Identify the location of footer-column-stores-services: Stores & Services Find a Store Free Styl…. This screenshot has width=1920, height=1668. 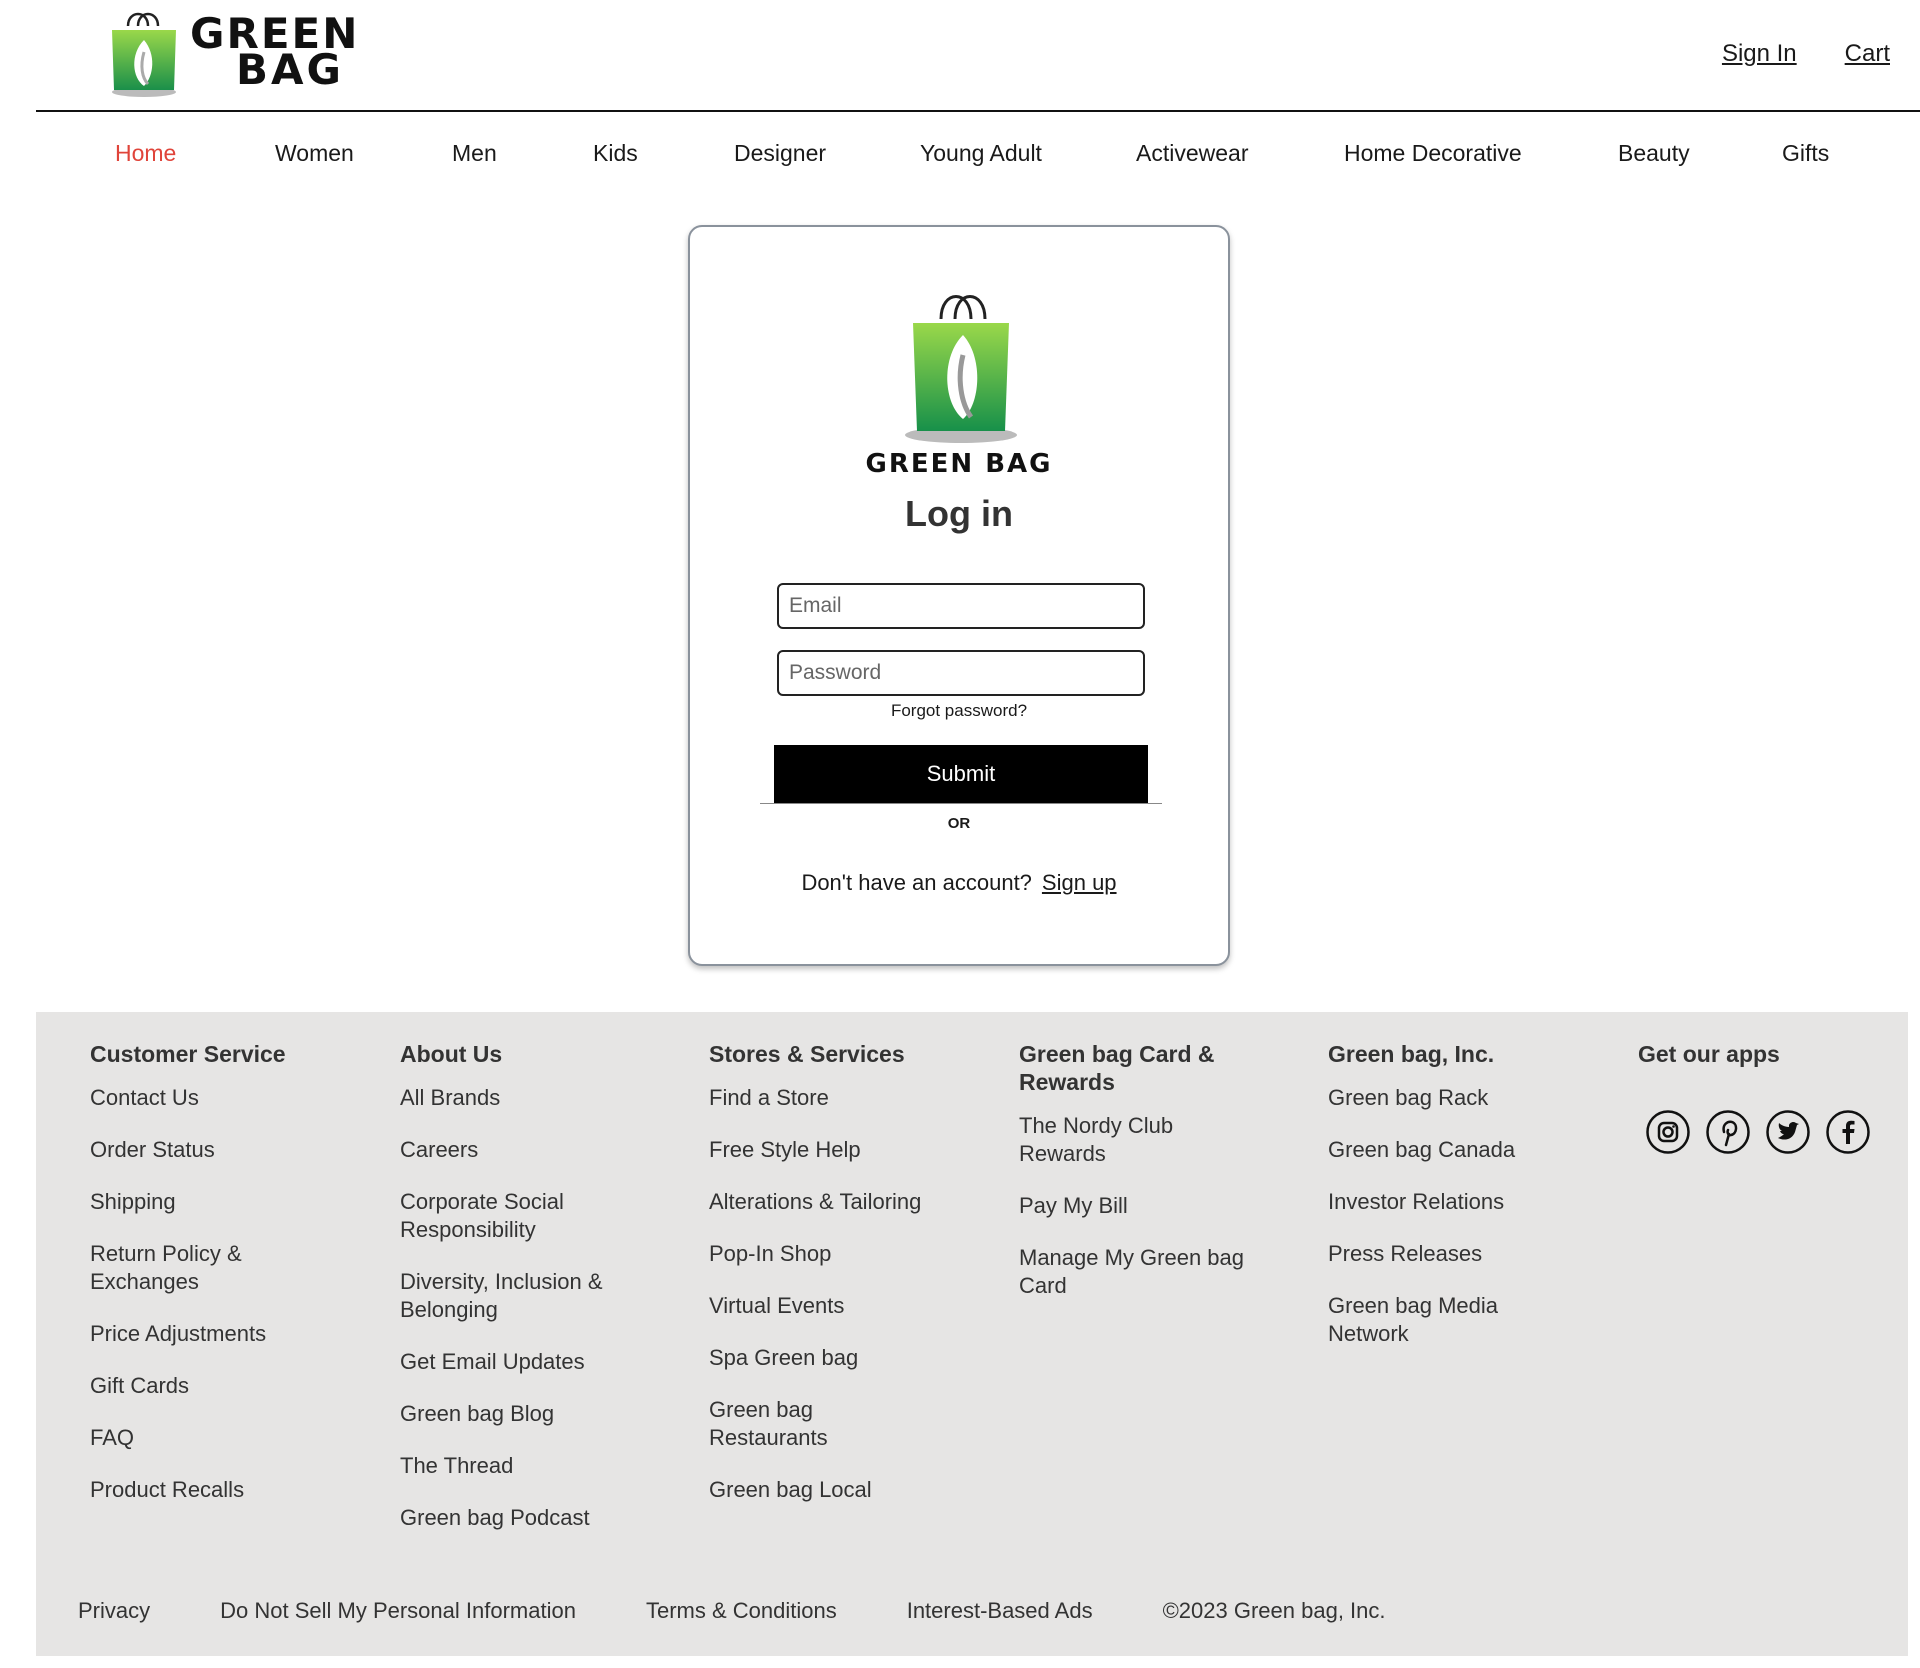
(849, 1284).